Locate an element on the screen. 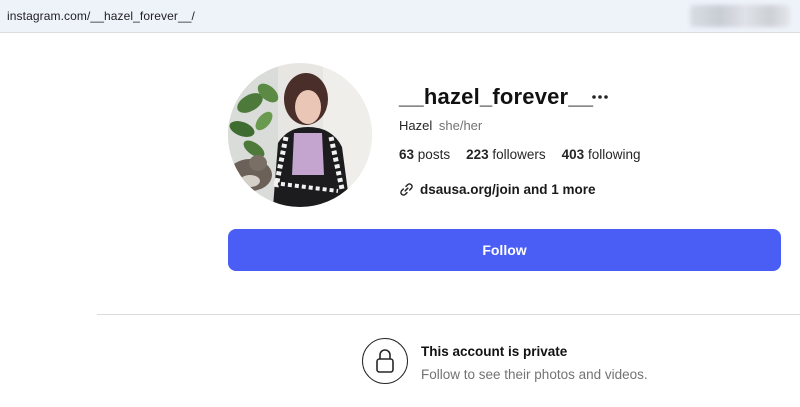 The image size is (800, 407). pronouns: she/her is located at coordinates (460, 125).